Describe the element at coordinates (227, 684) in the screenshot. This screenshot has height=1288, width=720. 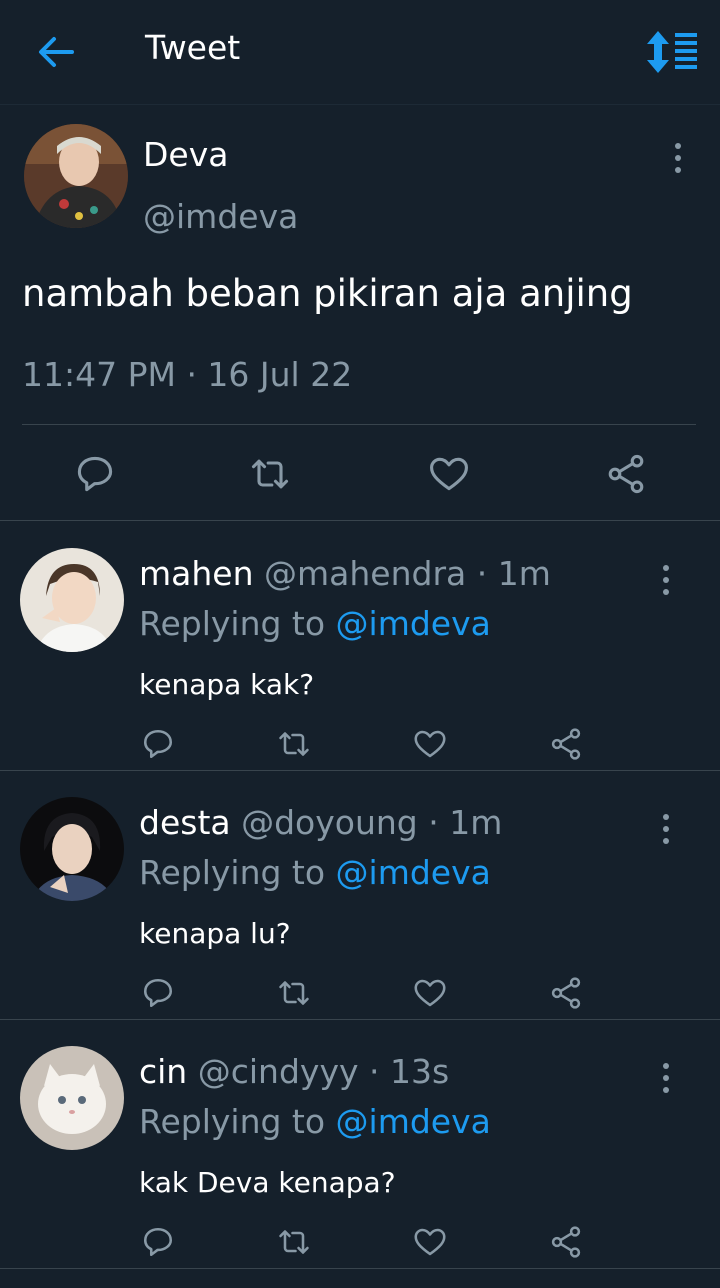
I see `reply-text: kenapa kak?` at that location.